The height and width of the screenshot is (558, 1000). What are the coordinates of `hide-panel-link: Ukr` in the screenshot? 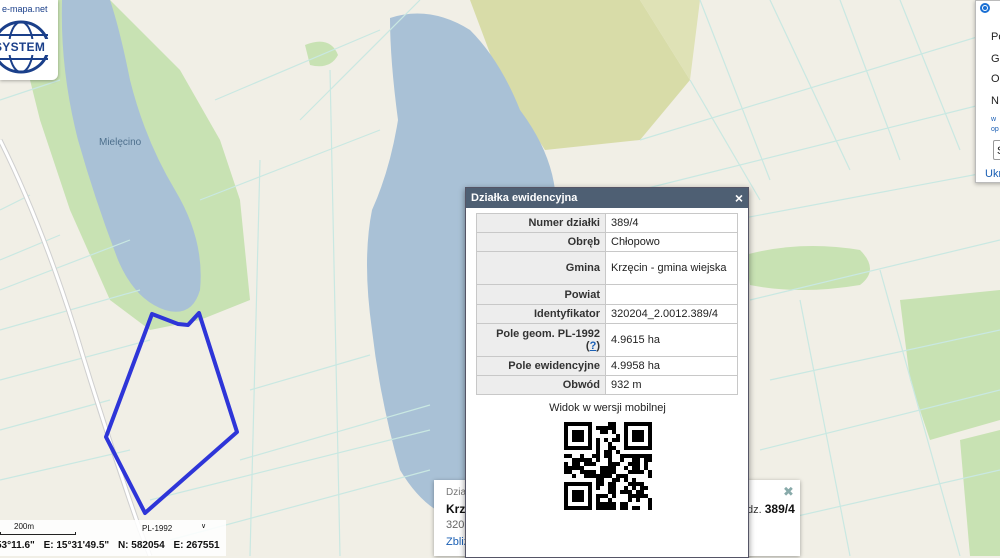 It's located at (992, 174).